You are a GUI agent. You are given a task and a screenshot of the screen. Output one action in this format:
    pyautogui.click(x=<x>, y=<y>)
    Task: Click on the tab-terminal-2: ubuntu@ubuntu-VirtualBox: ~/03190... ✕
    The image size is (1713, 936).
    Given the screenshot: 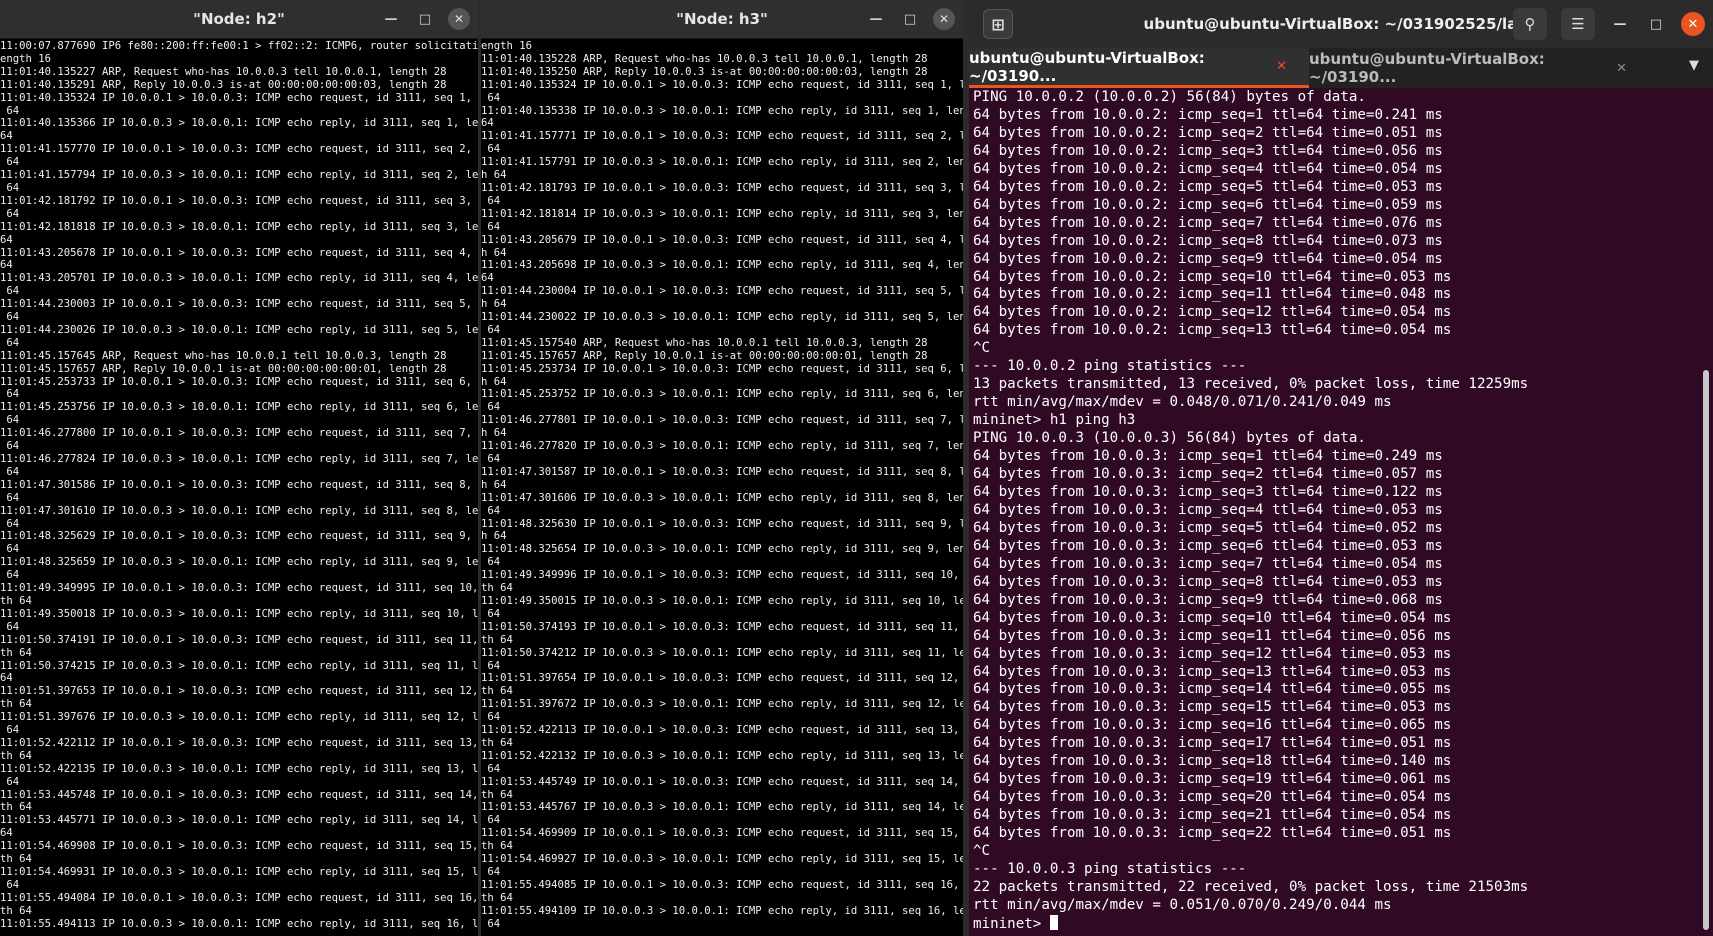 What is the action you would take?
    pyautogui.click(x=1479, y=68)
    